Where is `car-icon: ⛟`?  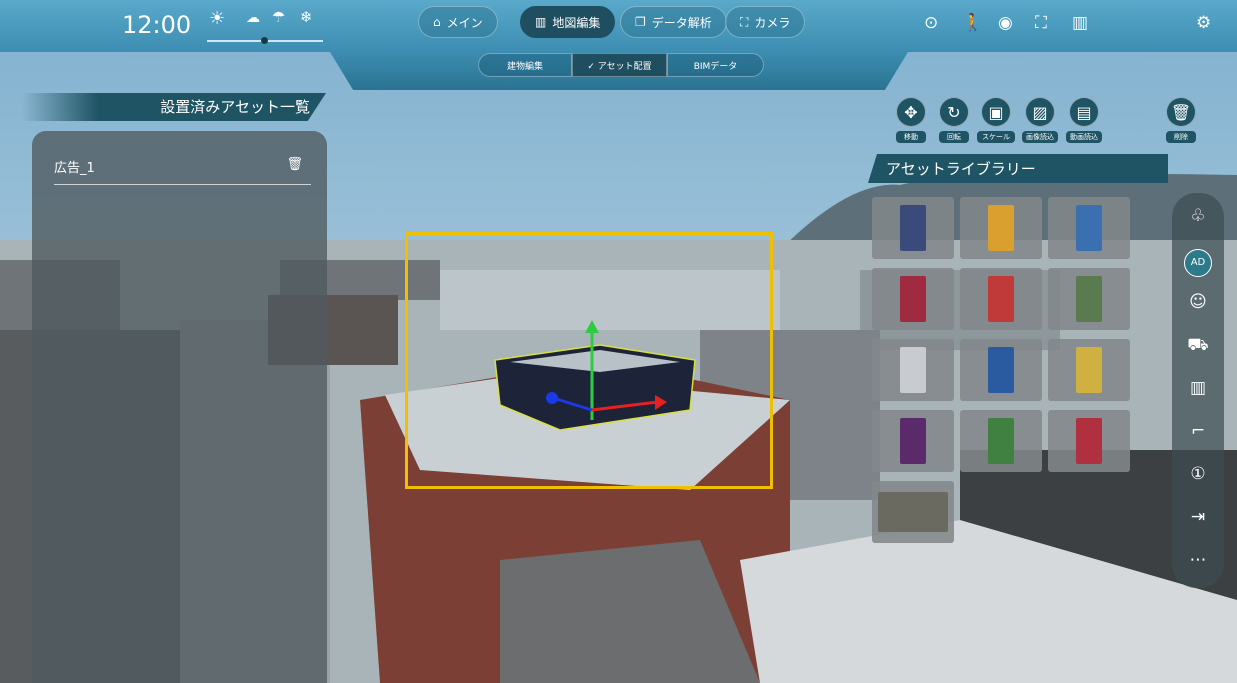
car-icon: ⛟ is located at coordinates (1198, 346).